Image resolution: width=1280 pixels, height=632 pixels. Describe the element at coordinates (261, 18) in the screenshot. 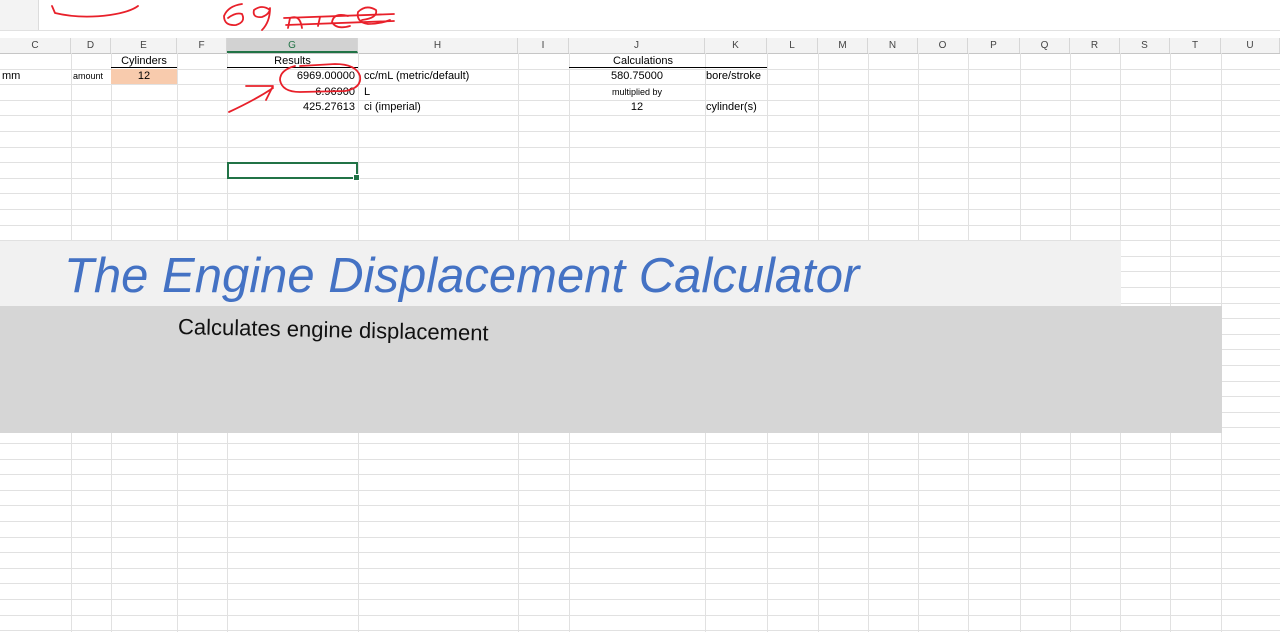

I see `ink-digit-nine` at that location.